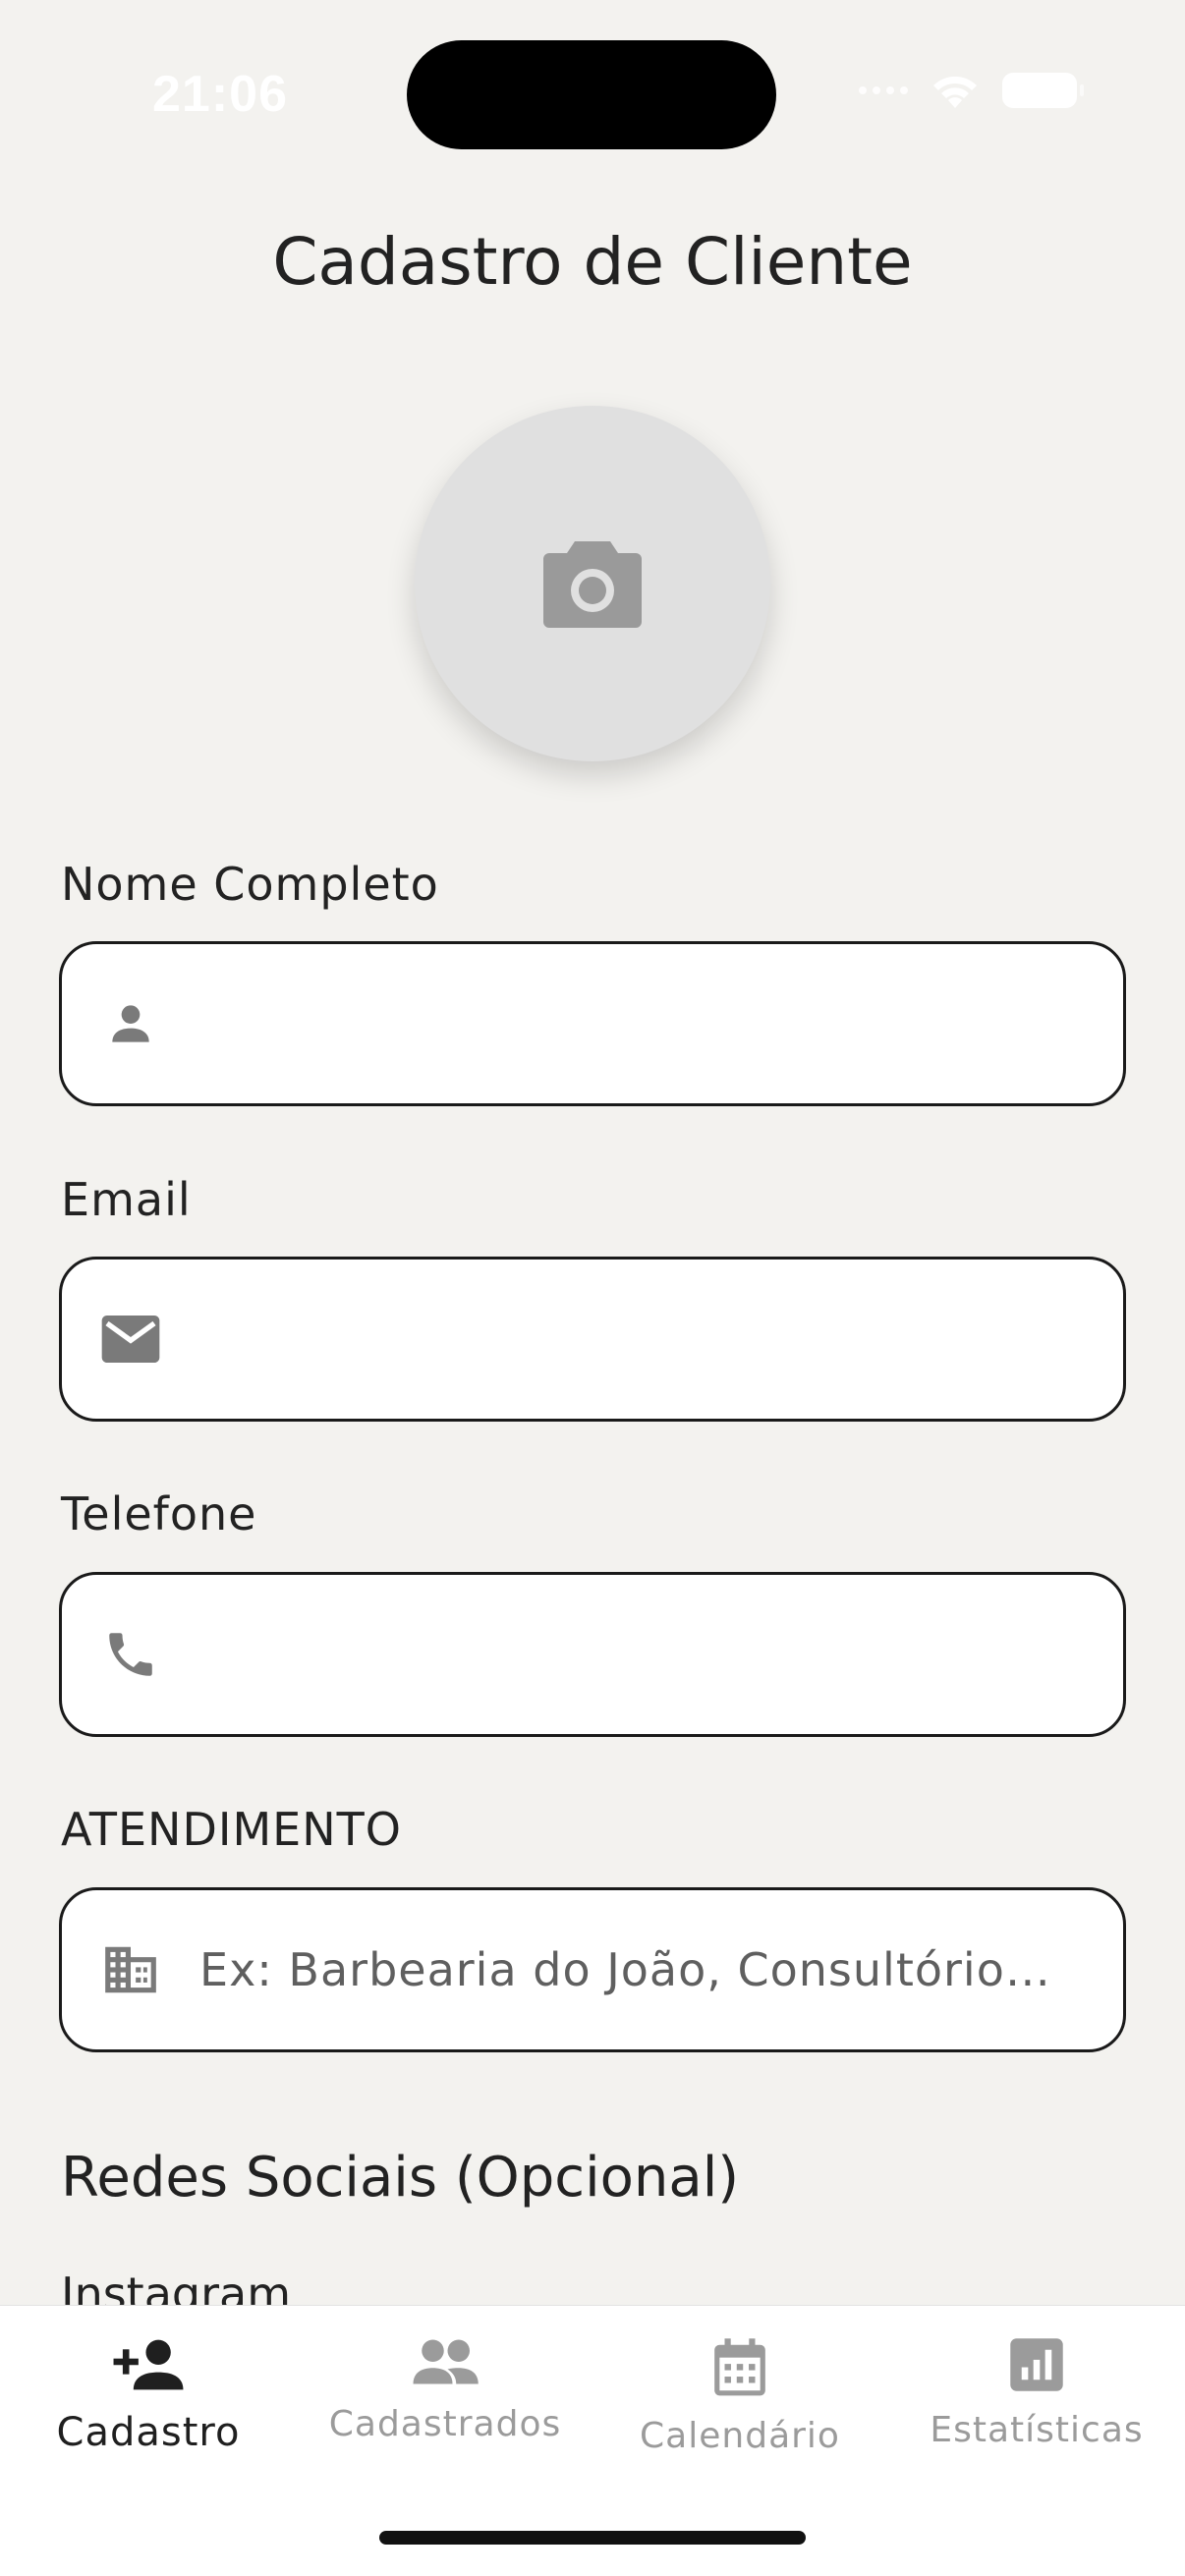  I want to click on camera-icon, so click(592, 584).